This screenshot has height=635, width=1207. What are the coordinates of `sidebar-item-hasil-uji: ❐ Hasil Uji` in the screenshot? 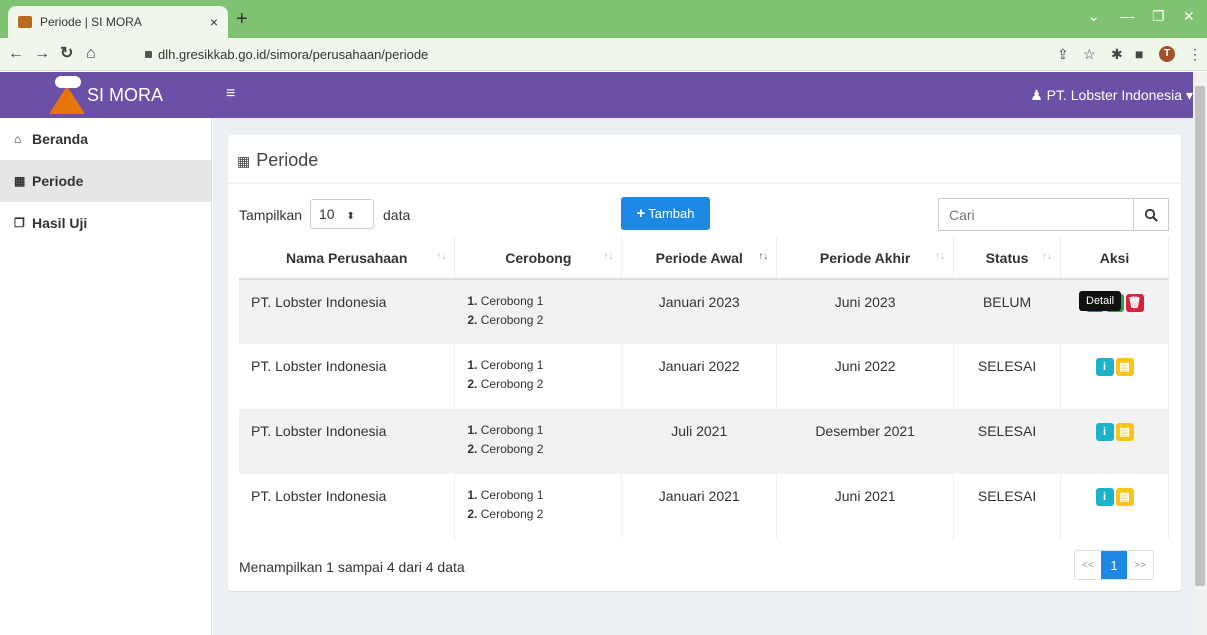 It's located at (105, 223).